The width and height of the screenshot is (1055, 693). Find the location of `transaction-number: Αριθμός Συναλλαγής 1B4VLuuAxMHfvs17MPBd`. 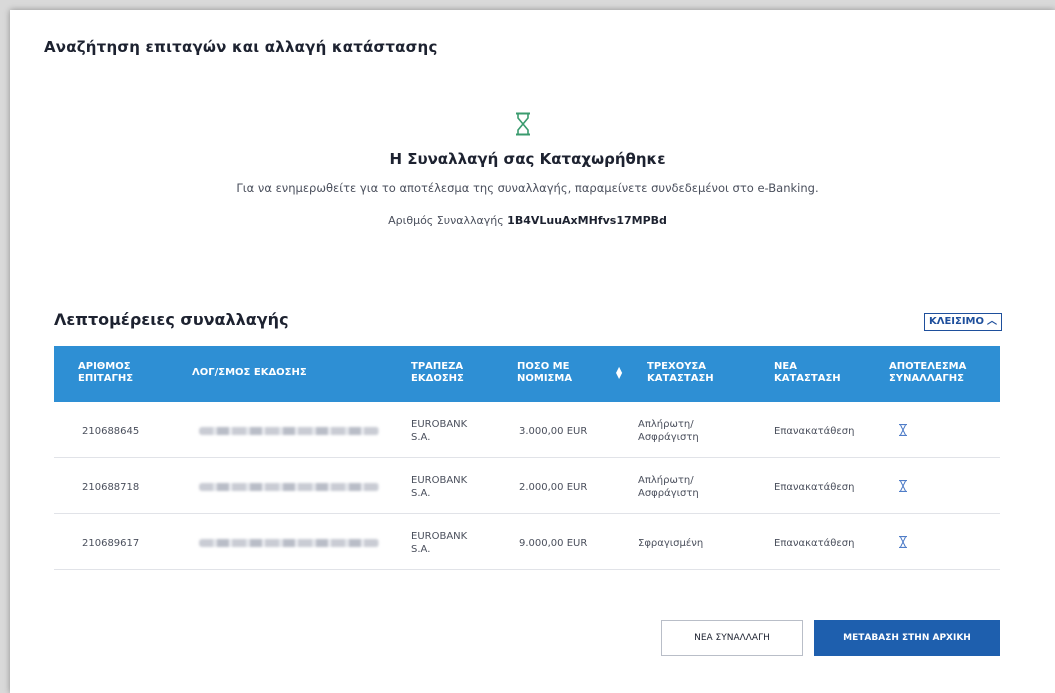

transaction-number: Αριθμός Συναλλαγής 1B4VLuuAxMHfvs17MPBd is located at coordinates (527, 220).